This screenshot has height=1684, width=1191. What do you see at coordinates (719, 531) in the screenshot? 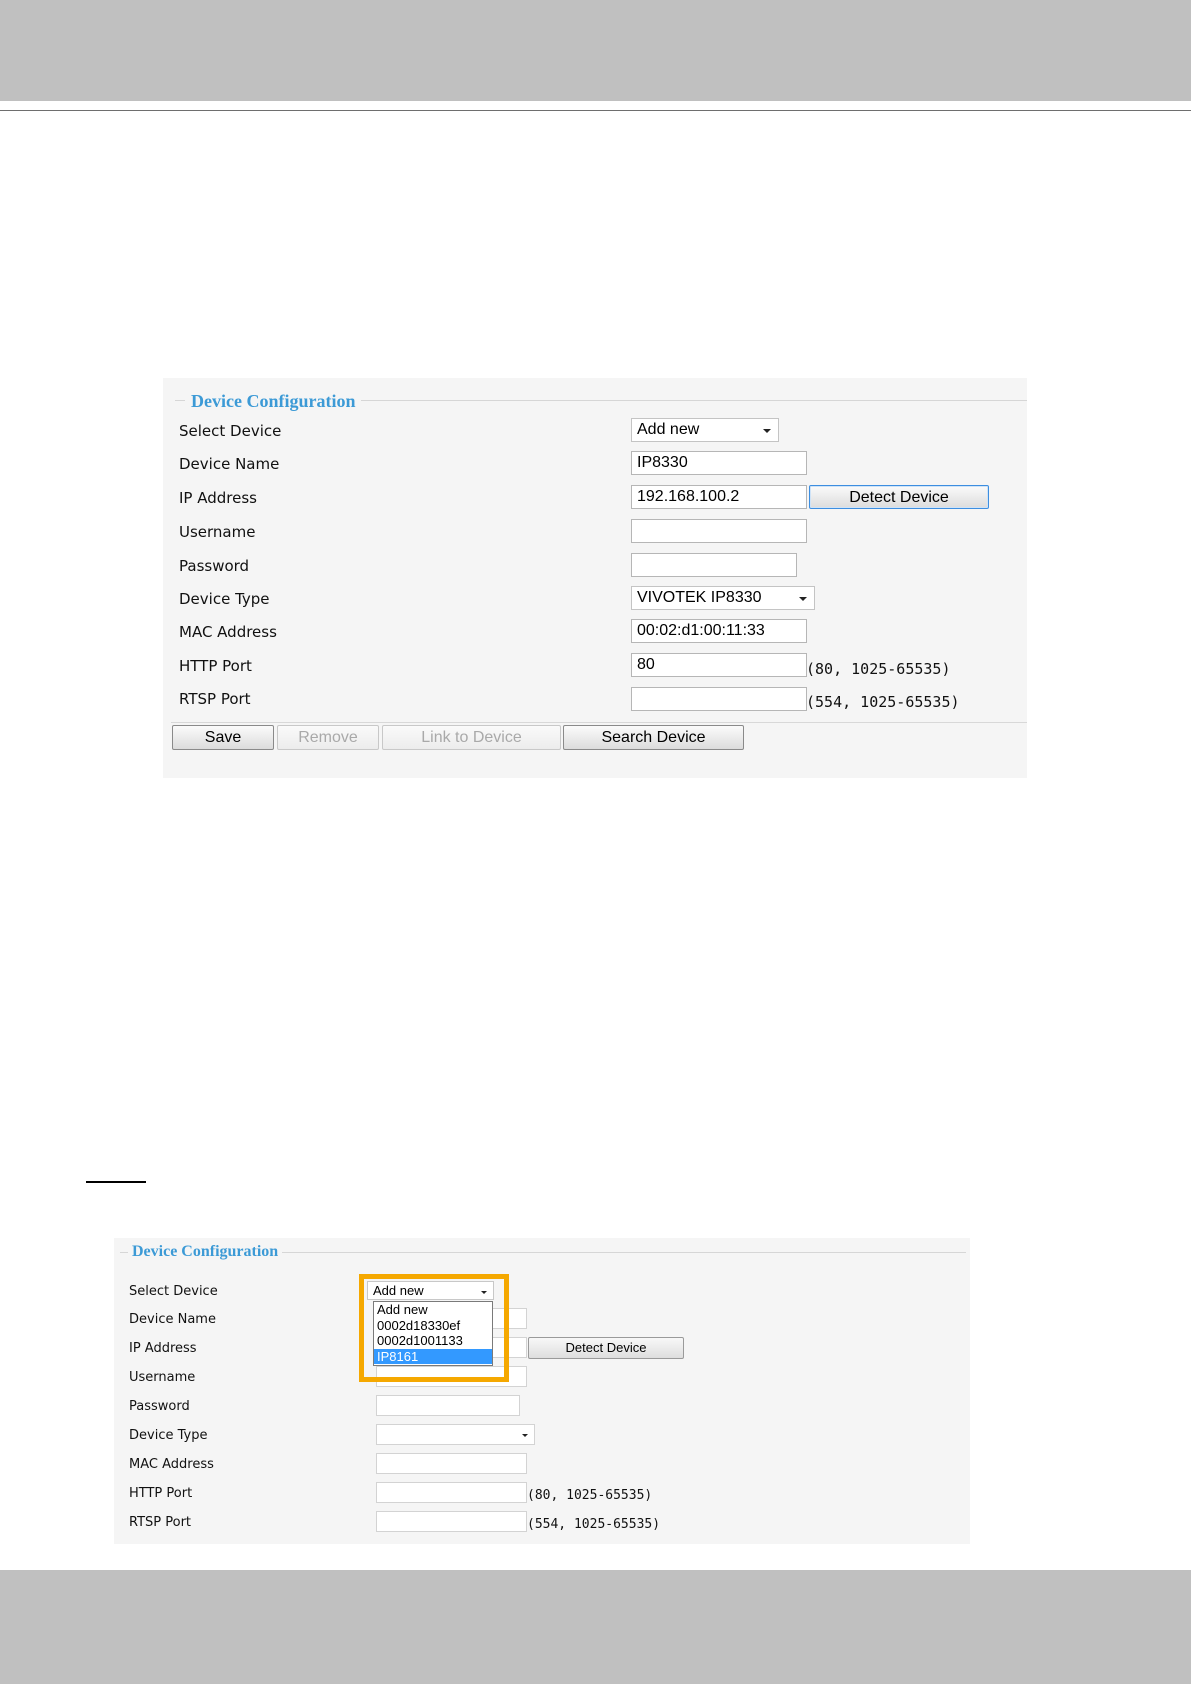
I see `username-input` at bounding box center [719, 531].